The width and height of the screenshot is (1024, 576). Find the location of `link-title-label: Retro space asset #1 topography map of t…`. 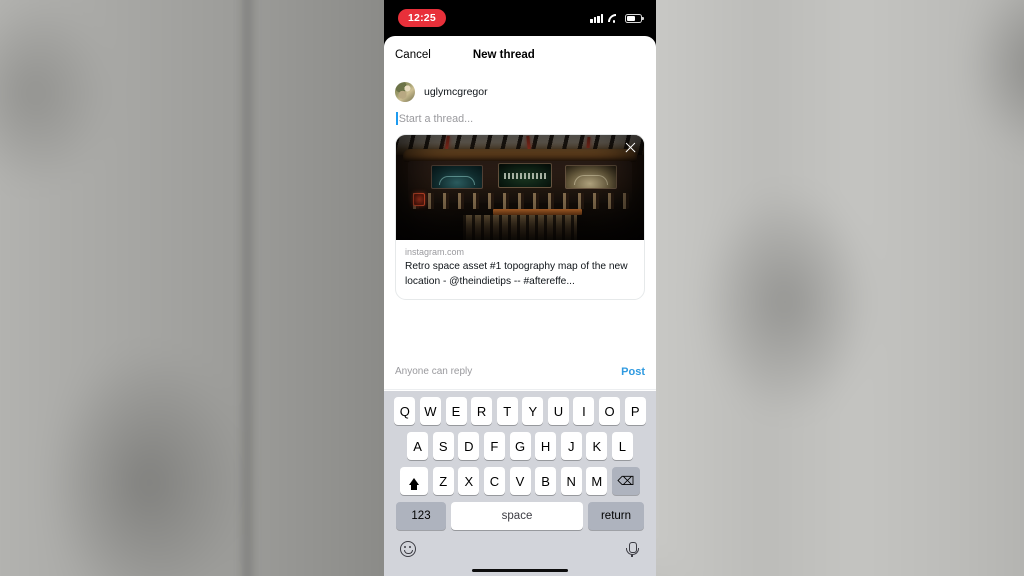

link-title-label: Retro space asset #1 topography map of t… is located at coordinates (516, 274).